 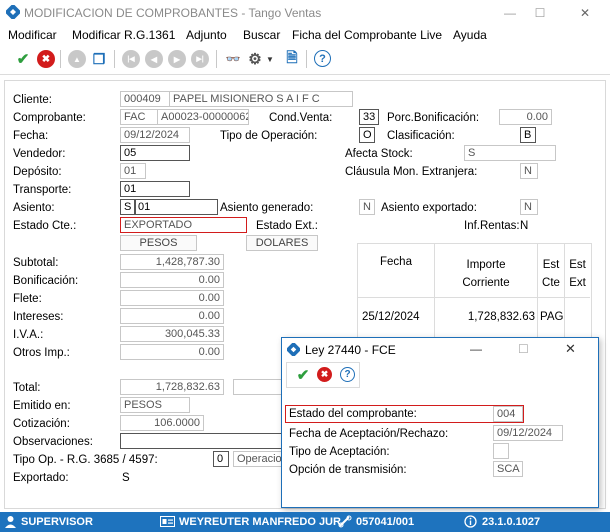 I want to click on otros-imp-field: 0.00, so click(x=172, y=352).